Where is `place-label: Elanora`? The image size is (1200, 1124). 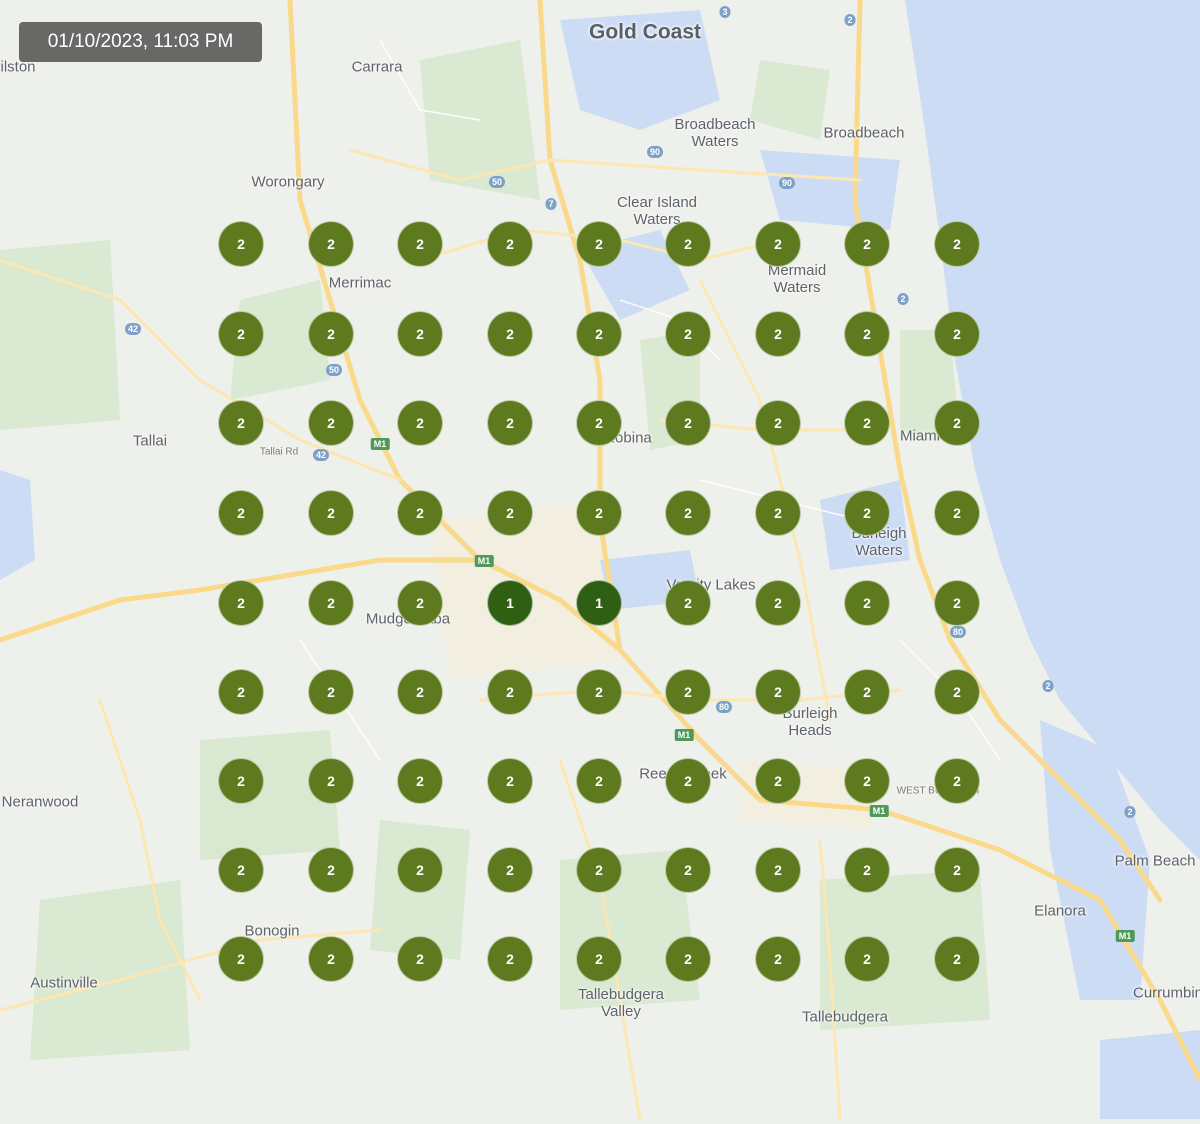
place-label: Elanora is located at coordinates (1060, 911).